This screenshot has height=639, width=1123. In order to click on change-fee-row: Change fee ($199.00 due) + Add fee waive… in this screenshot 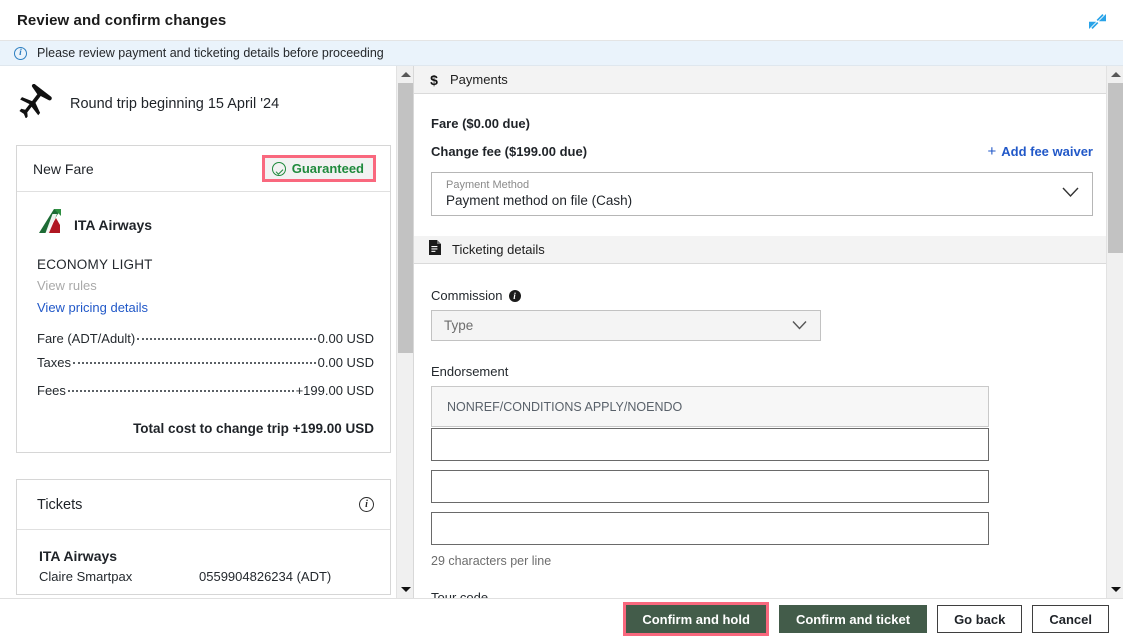, I will do `click(762, 151)`.